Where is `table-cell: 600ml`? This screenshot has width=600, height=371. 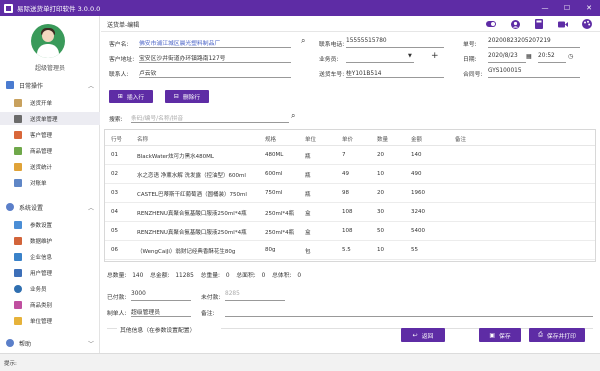
table-cell: 600ml is located at coordinates (273, 174).